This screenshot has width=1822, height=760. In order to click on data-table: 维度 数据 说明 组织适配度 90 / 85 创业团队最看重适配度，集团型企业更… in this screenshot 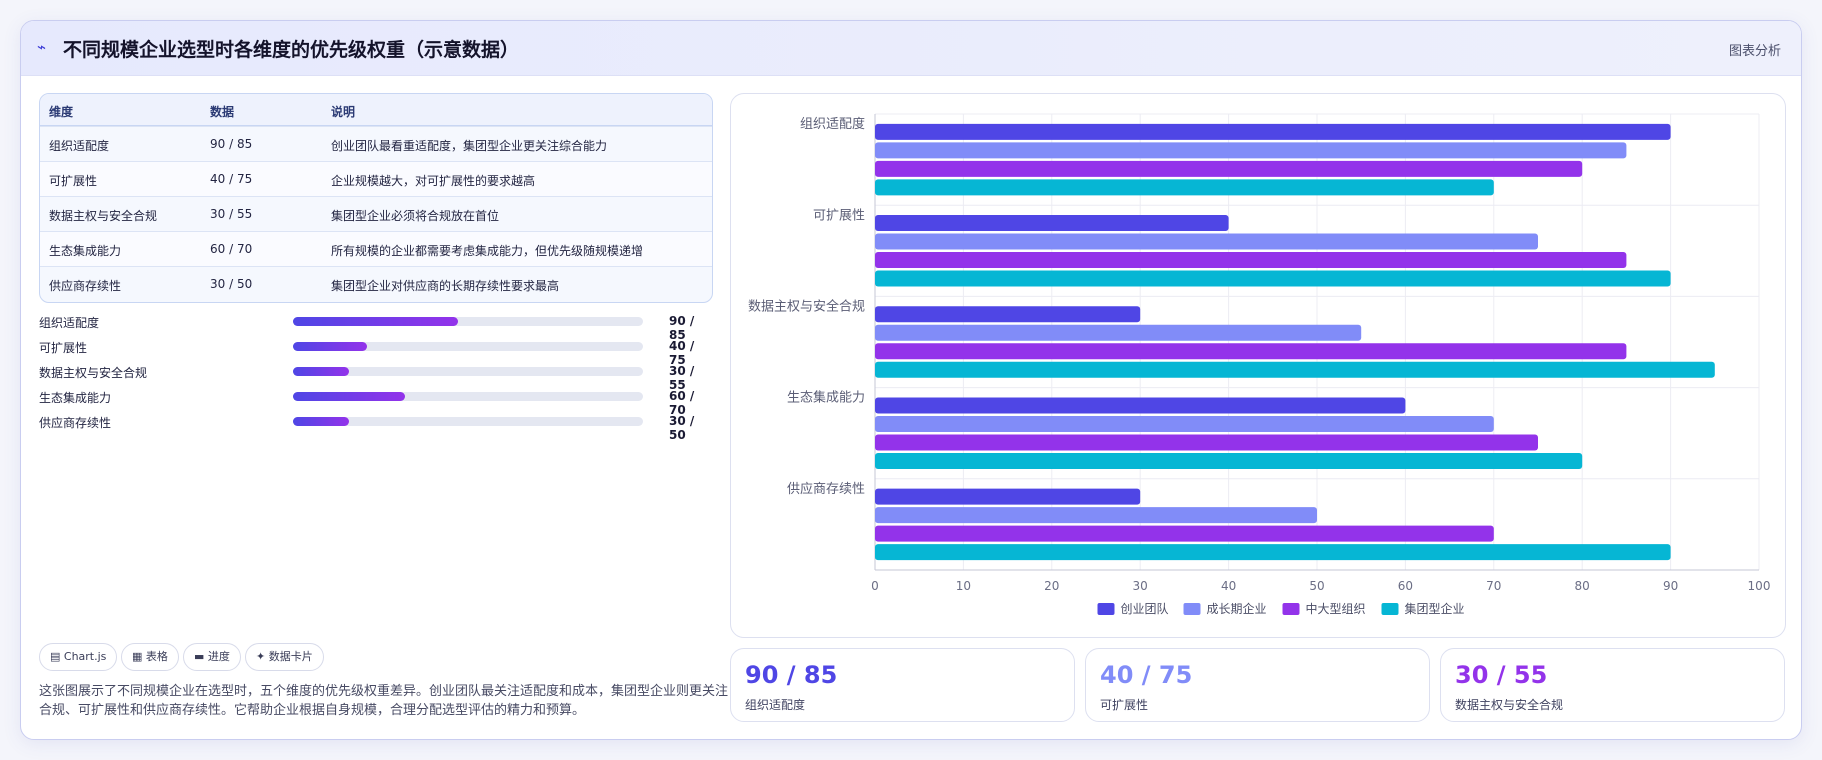, I will do `click(376, 198)`.